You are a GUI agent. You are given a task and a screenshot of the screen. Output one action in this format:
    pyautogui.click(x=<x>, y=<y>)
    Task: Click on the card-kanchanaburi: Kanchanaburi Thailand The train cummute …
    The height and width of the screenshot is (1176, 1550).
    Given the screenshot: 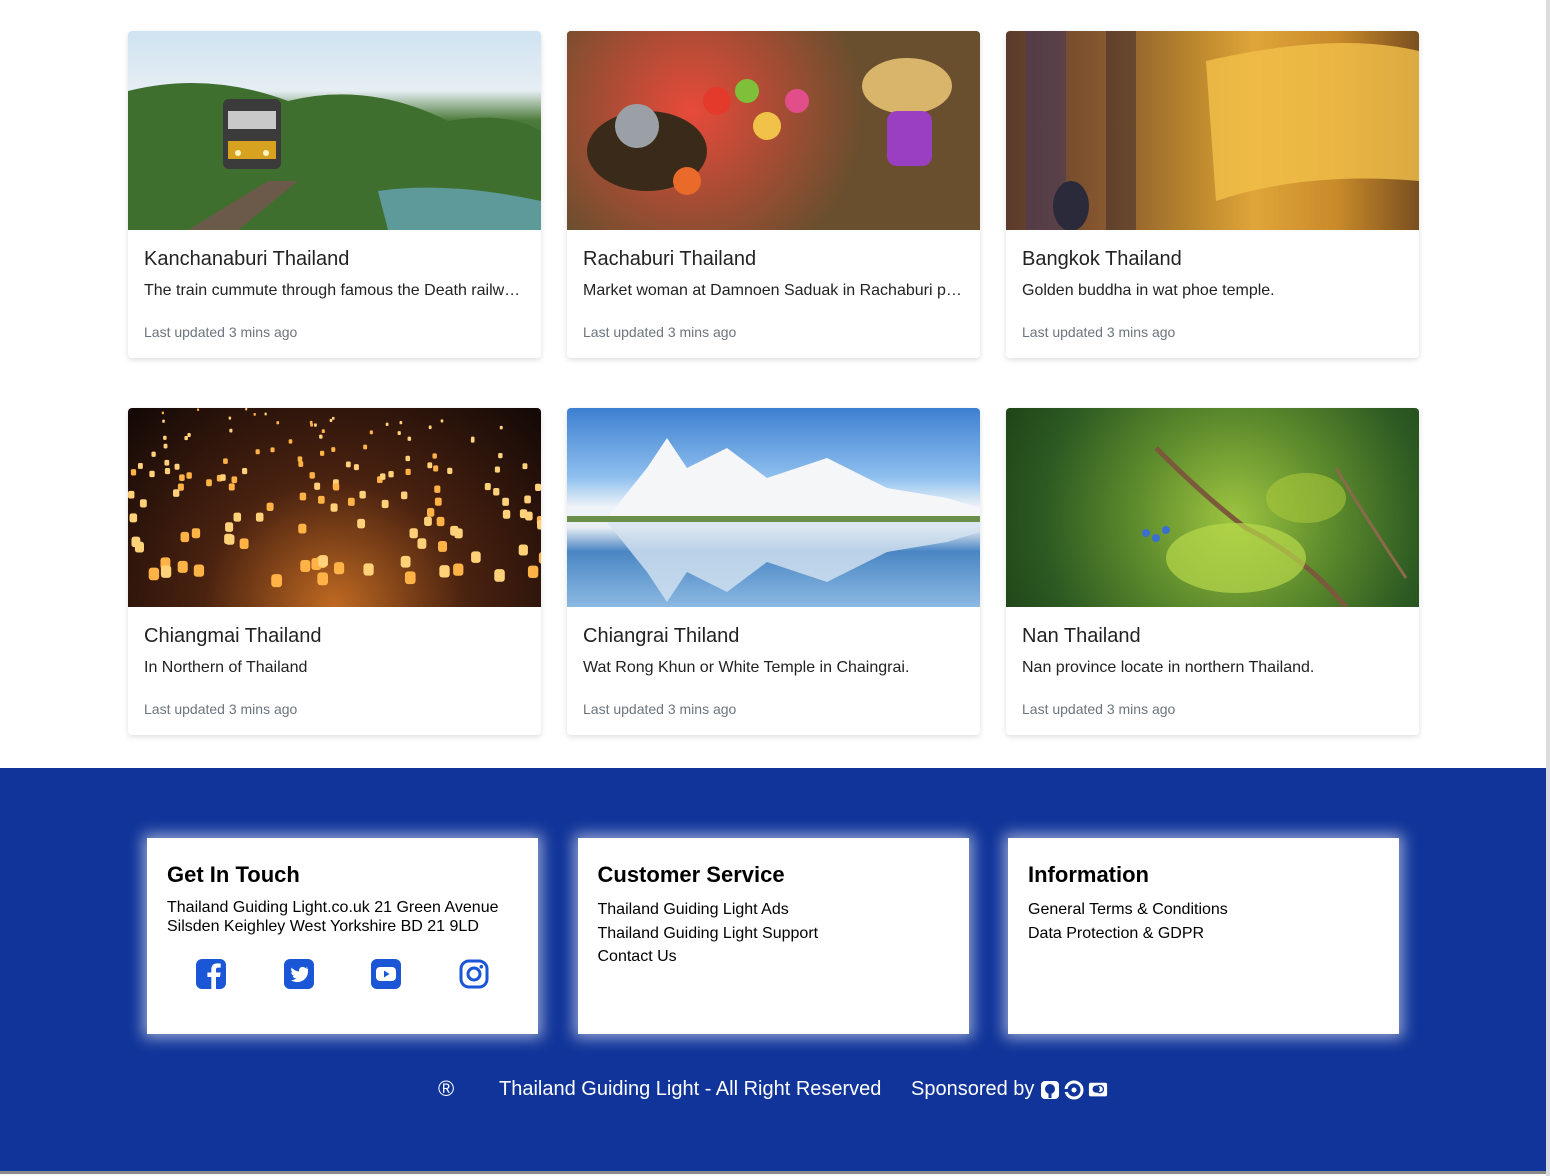 What is the action you would take?
    pyautogui.click(x=334, y=194)
    